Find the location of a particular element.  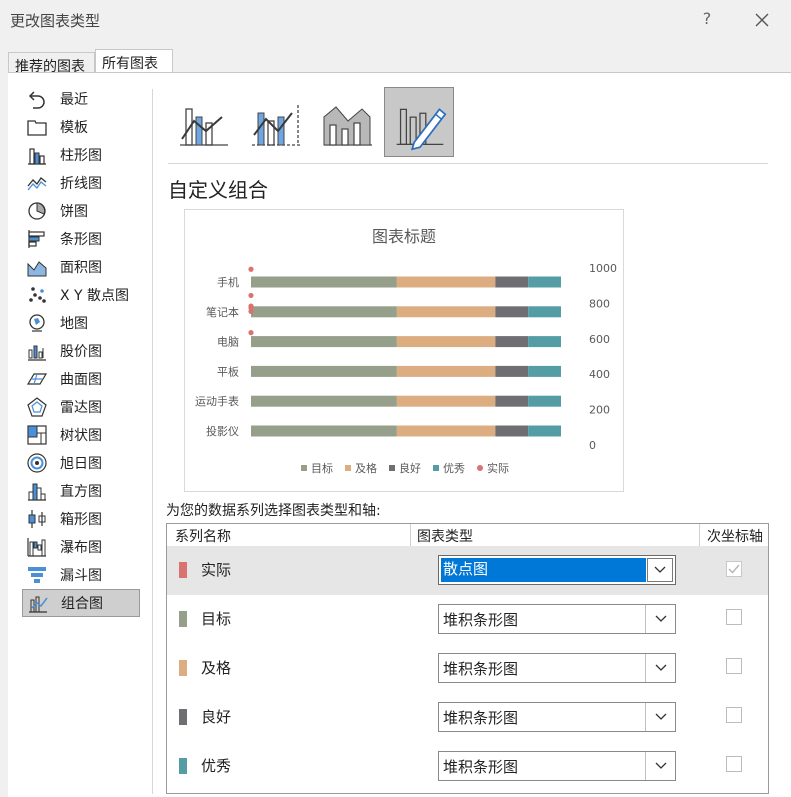

sunburst-chart-icon is located at coordinates (37, 463).